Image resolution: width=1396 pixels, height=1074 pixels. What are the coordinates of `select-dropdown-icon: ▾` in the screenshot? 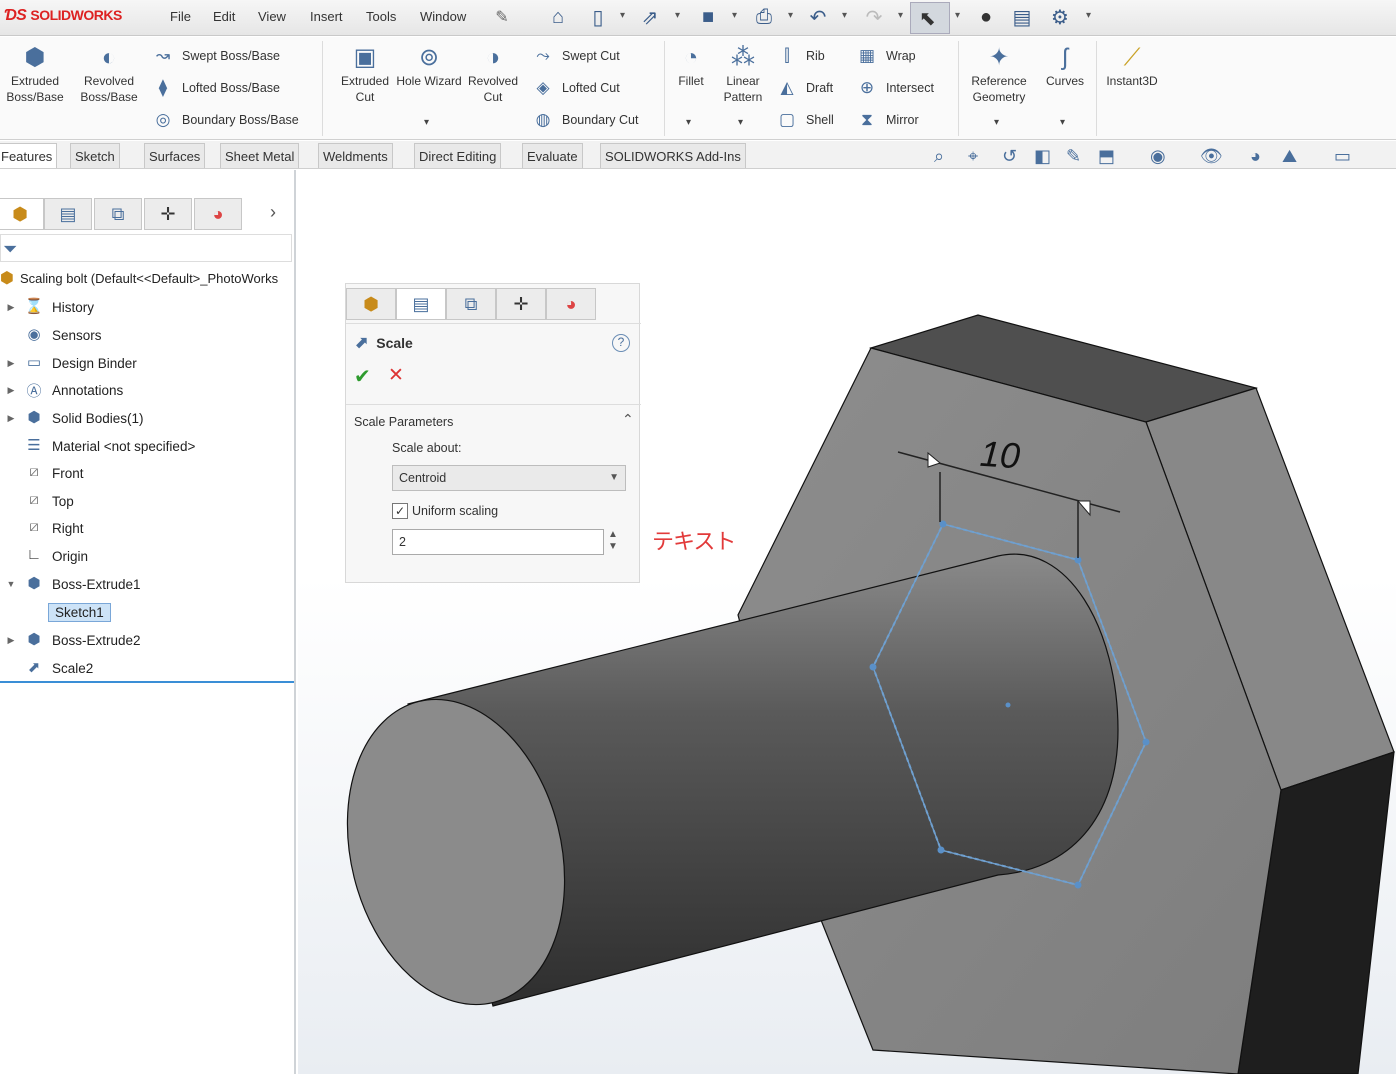 It's located at (957, 15).